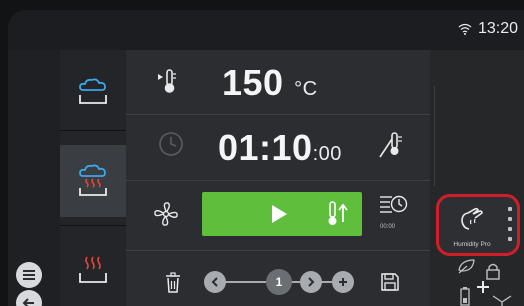  I want to click on next-step-button, so click(311, 282).